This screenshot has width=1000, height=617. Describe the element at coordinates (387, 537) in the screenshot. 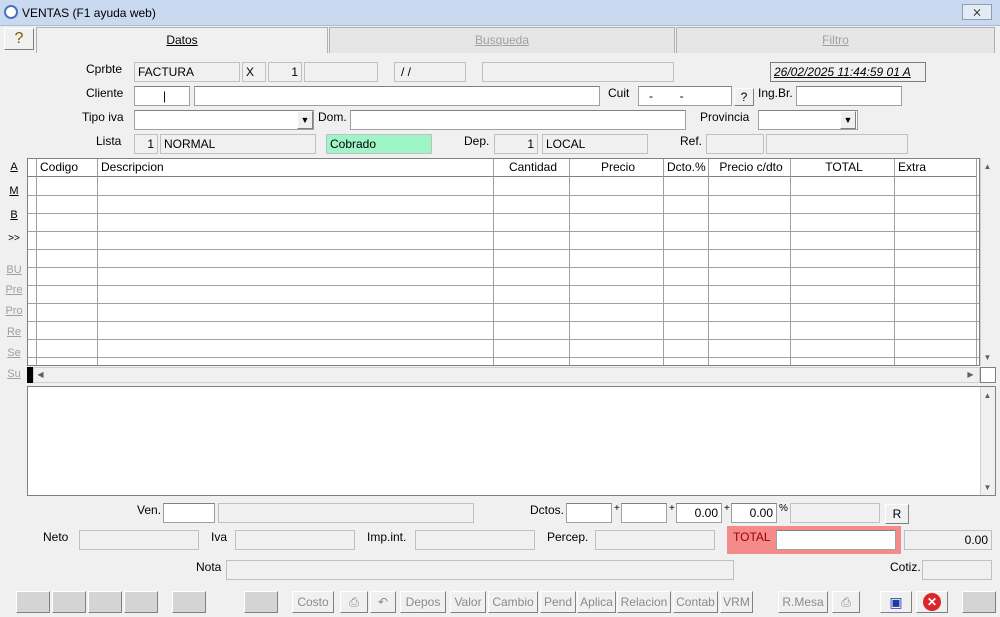

I see `impint-label: Imp.int.` at that location.